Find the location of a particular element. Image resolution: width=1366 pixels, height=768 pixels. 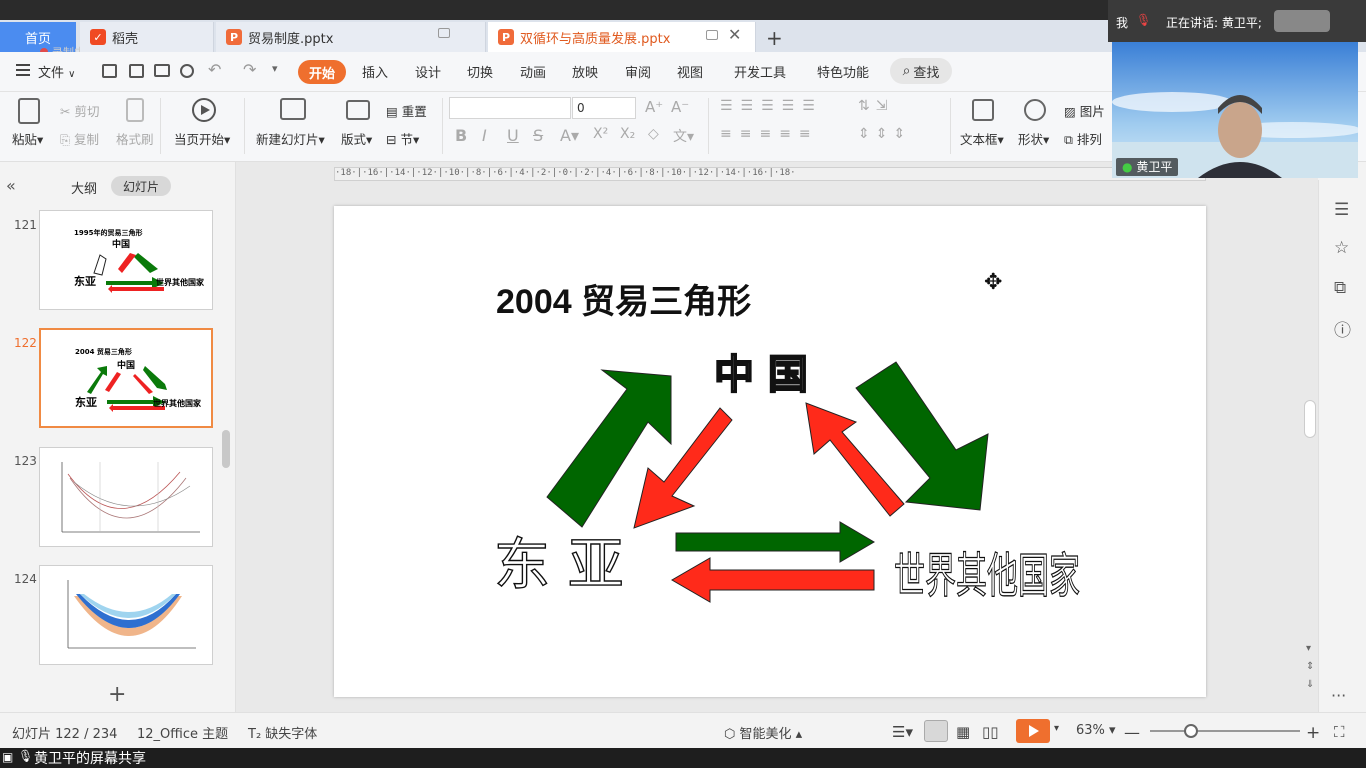

shape-button: 形状▾ is located at coordinates (1033, 138).